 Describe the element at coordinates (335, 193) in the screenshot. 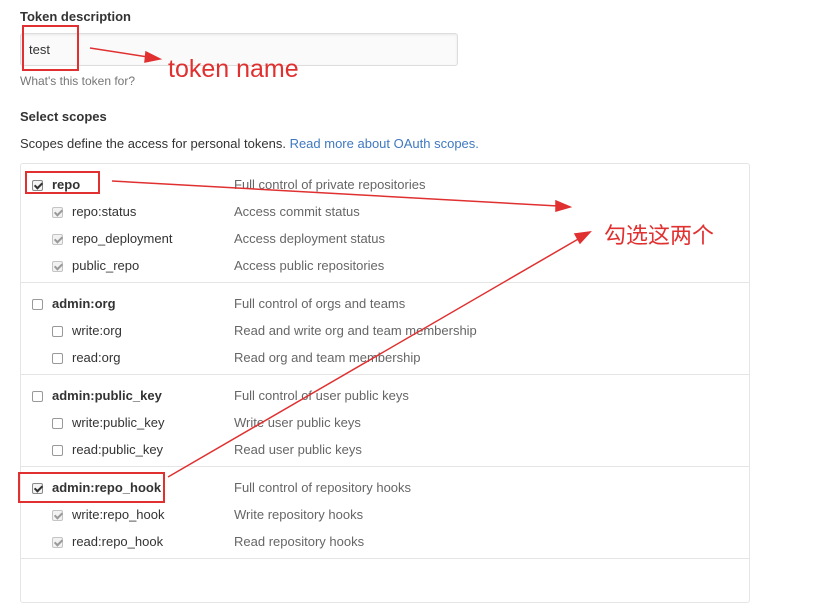

I see `repo-arrow-line` at that location.